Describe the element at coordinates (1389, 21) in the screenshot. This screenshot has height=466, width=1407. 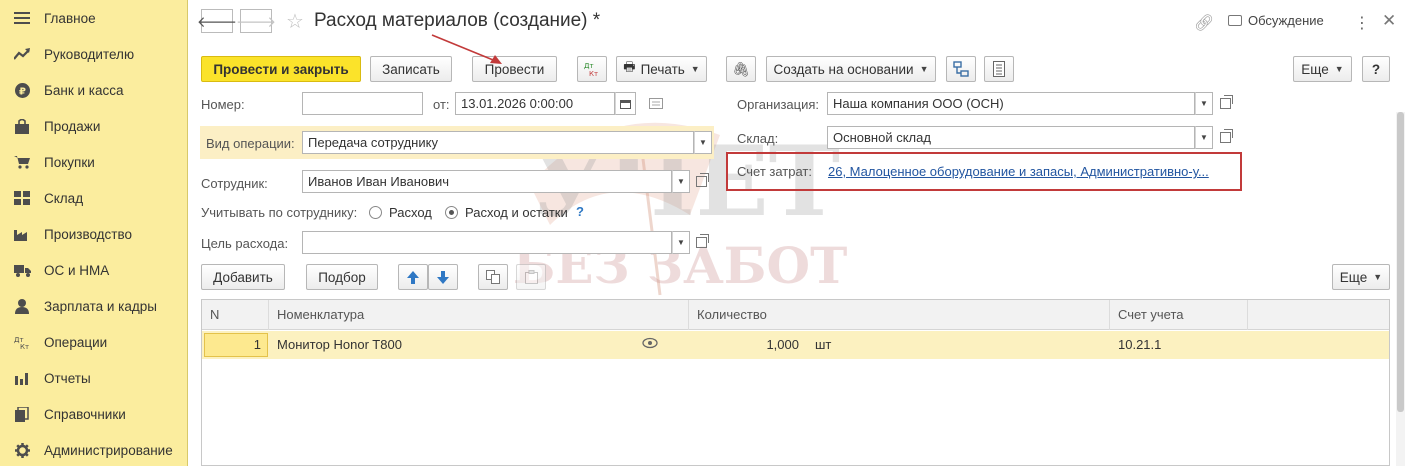
I see `close-icon: ✕` at that location.